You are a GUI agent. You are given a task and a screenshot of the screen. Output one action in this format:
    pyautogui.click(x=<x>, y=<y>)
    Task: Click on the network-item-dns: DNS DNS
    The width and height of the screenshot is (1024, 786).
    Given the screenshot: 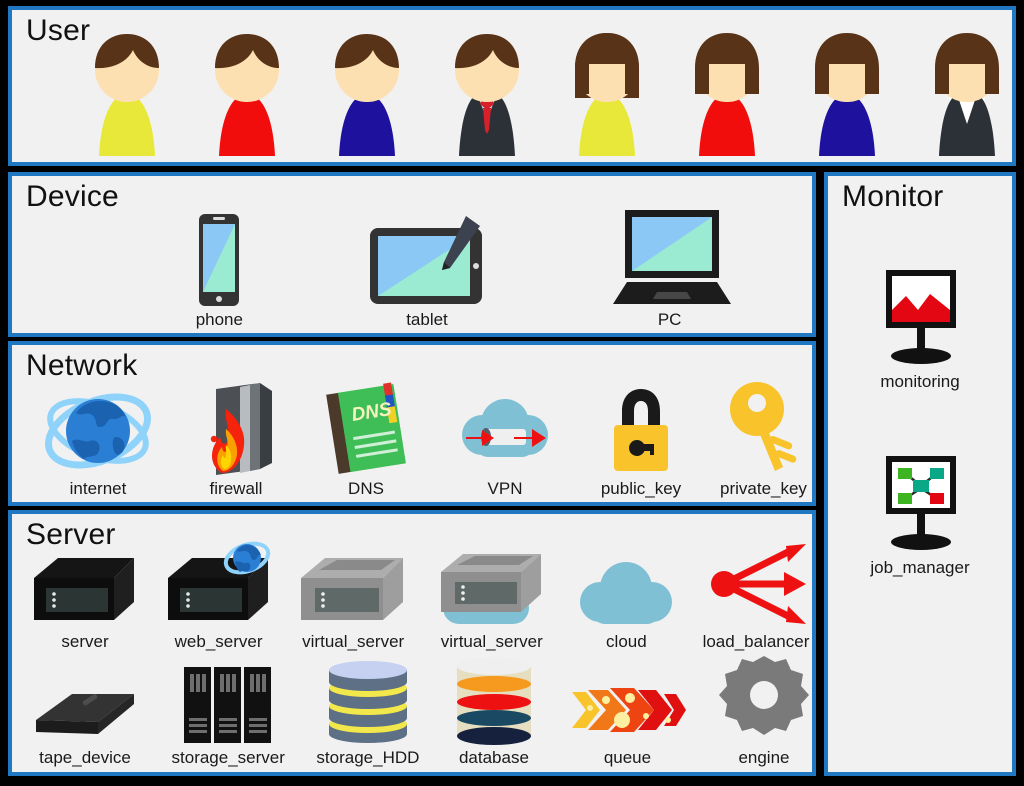 What is the action you would take?
    pyautogui.click(x=366, y=440)
    